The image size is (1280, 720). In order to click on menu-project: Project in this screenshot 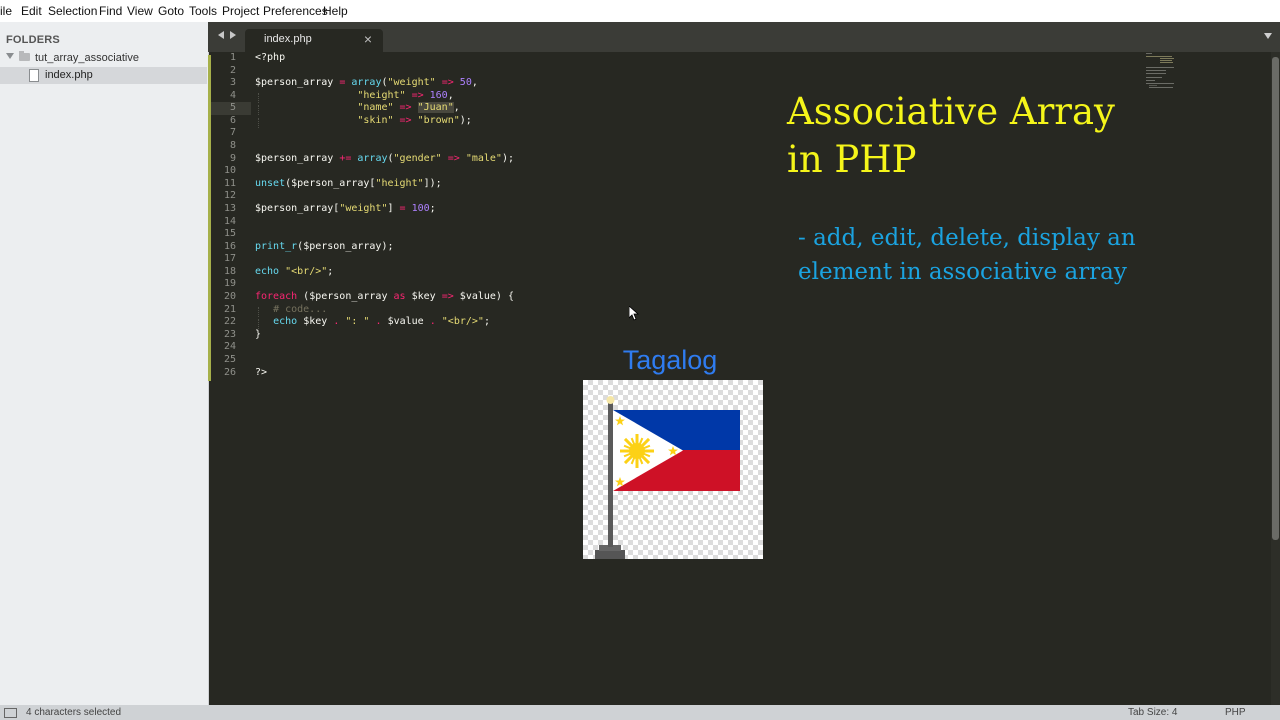, I will do `click(240, 11)`.